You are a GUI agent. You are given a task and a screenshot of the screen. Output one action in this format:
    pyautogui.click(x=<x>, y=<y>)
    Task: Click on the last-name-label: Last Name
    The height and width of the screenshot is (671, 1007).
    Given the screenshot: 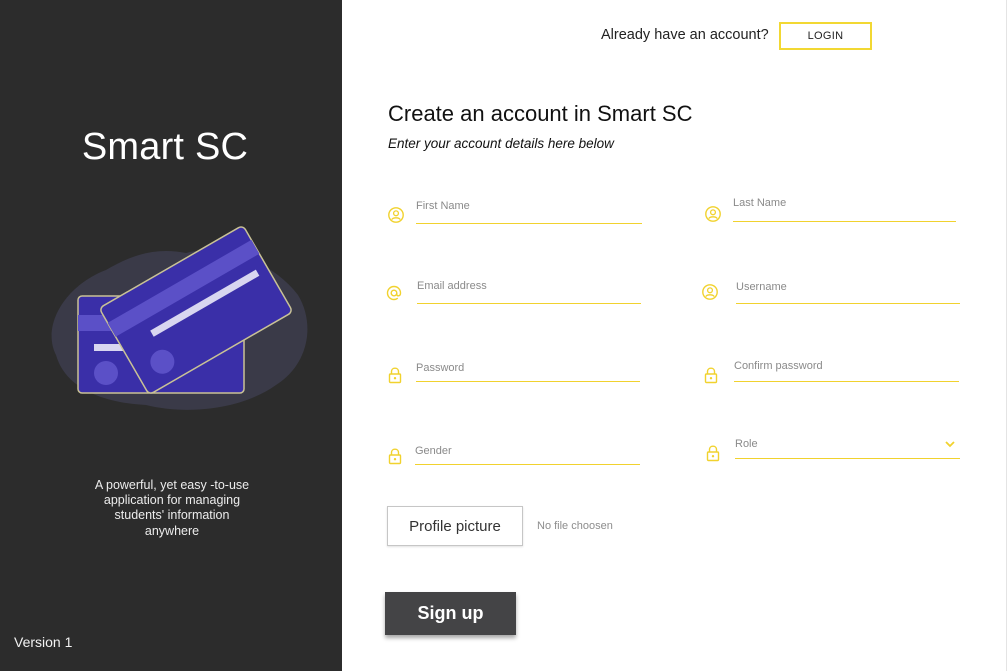 What is the action you would take?
    pyautogui.click(x=760, y=203)
    